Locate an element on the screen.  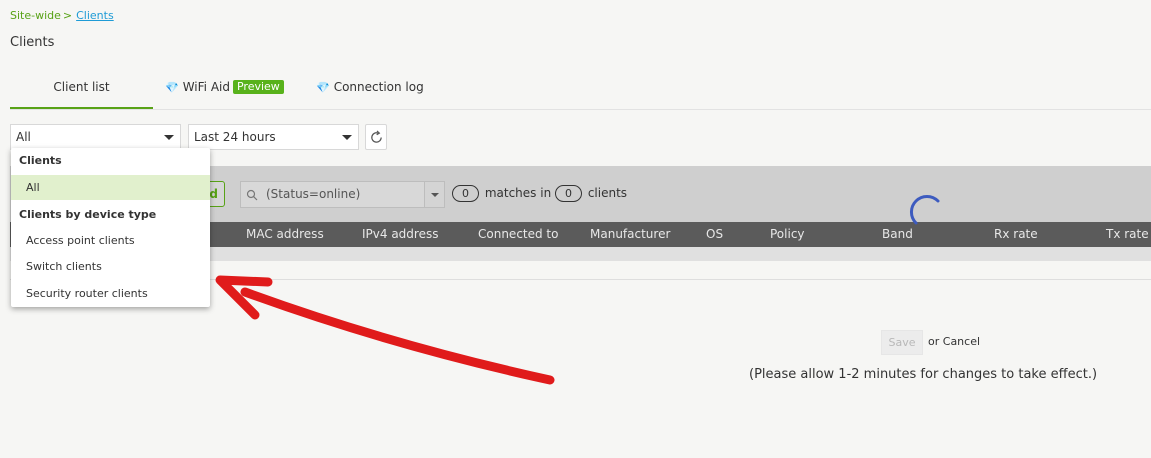
column-header-ipv4: IPv4 address is located at coordinates (400, 234).